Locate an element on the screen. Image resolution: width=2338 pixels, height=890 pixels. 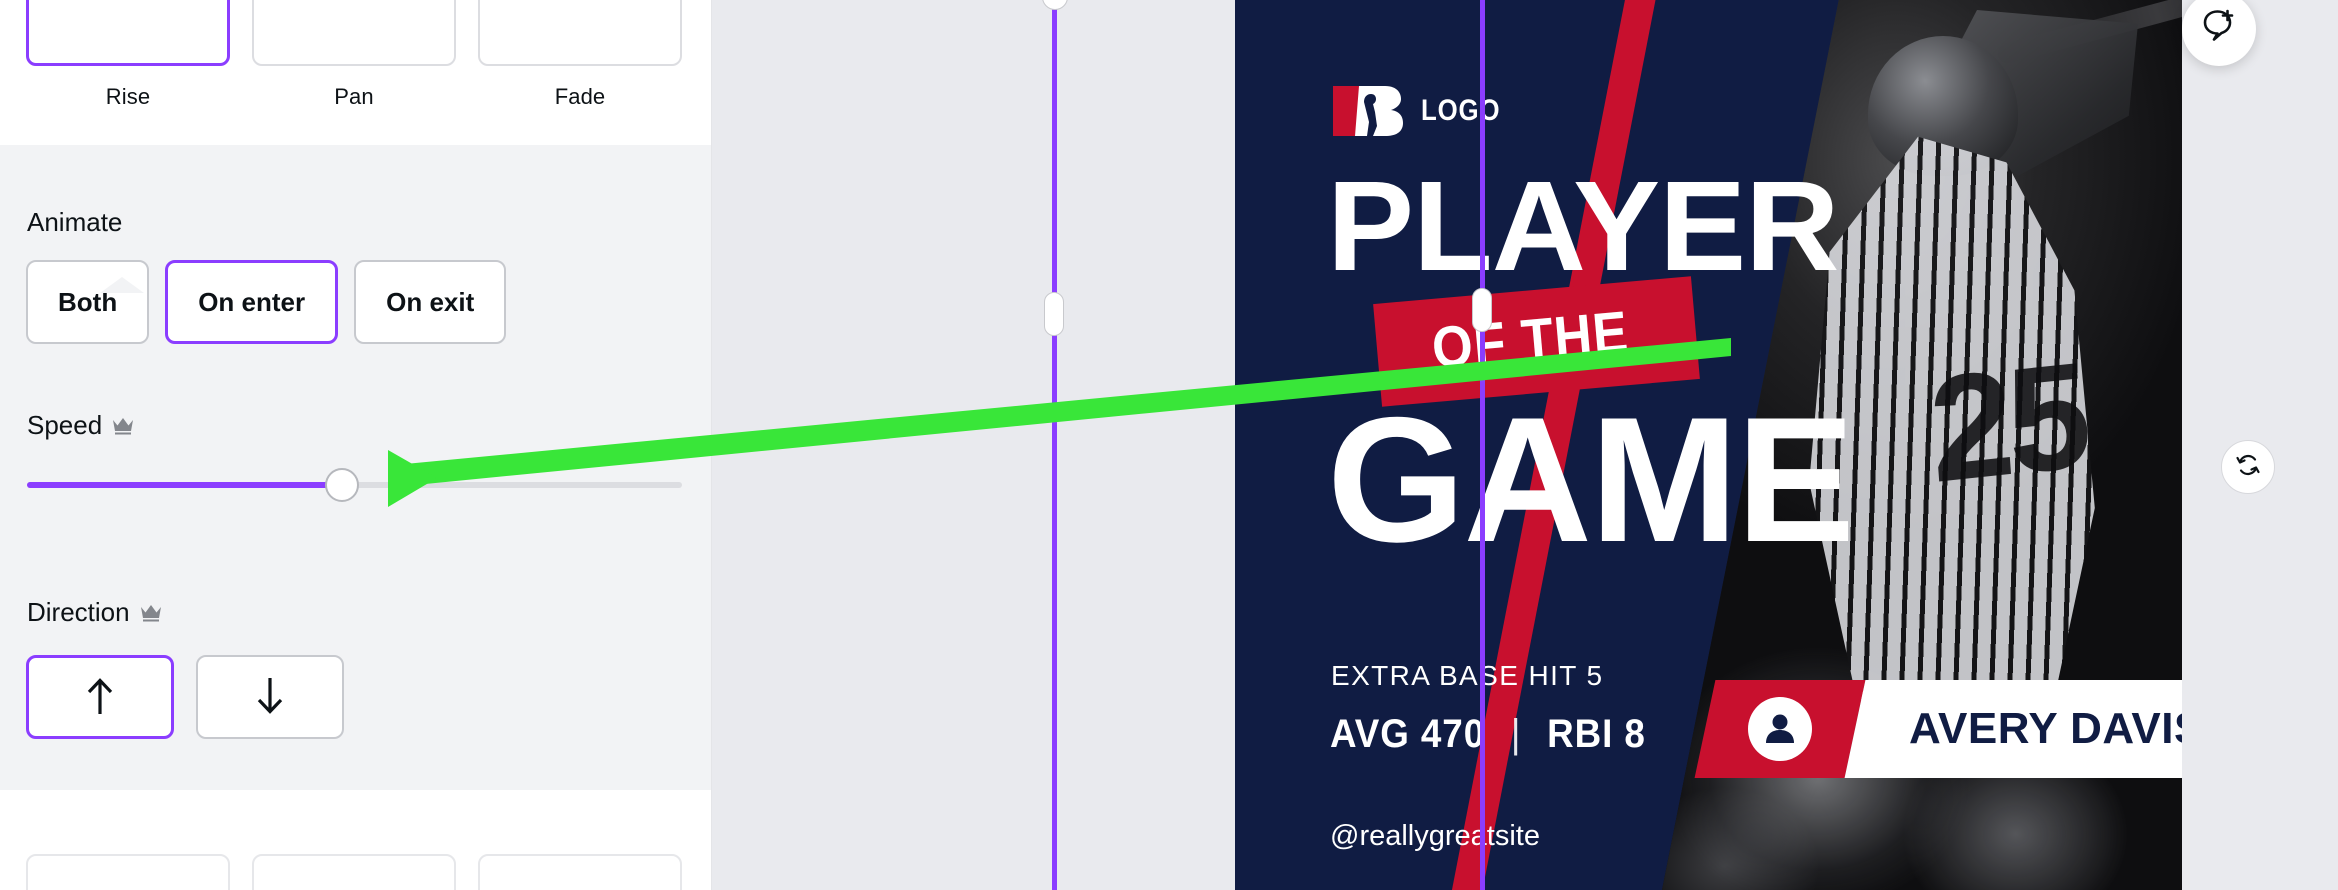
add-comment-button is located at coordinates (2219, 33).